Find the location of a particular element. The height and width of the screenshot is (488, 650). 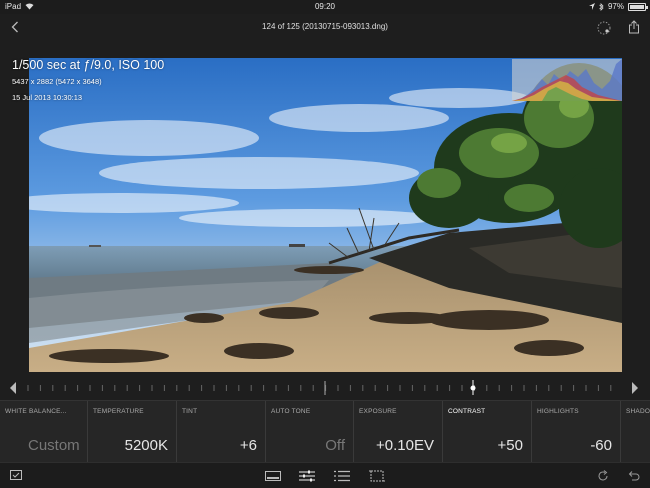

battery-icon is located at coordinates (638, 6).